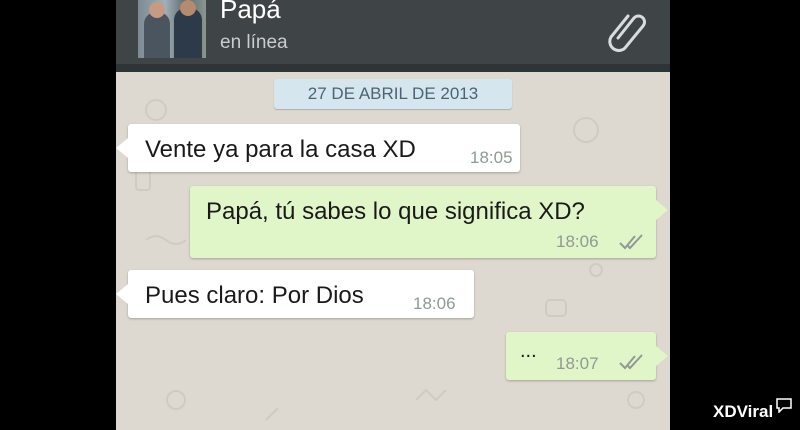 The width and height of the screenshot is (800, 430). I want to click on incoming-message: Pues claro: Por Dios 18:06, so click(295, 294).